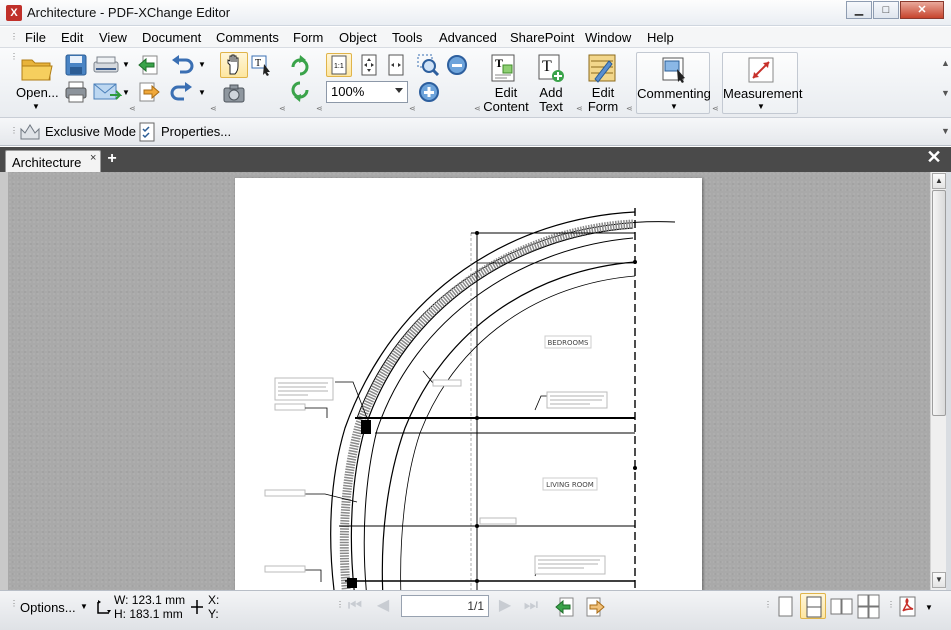 Image resolution: width=951 pixels, height=630 pixels. I want to click on close-all-tabs-icon: ✕, so click(934, 157).